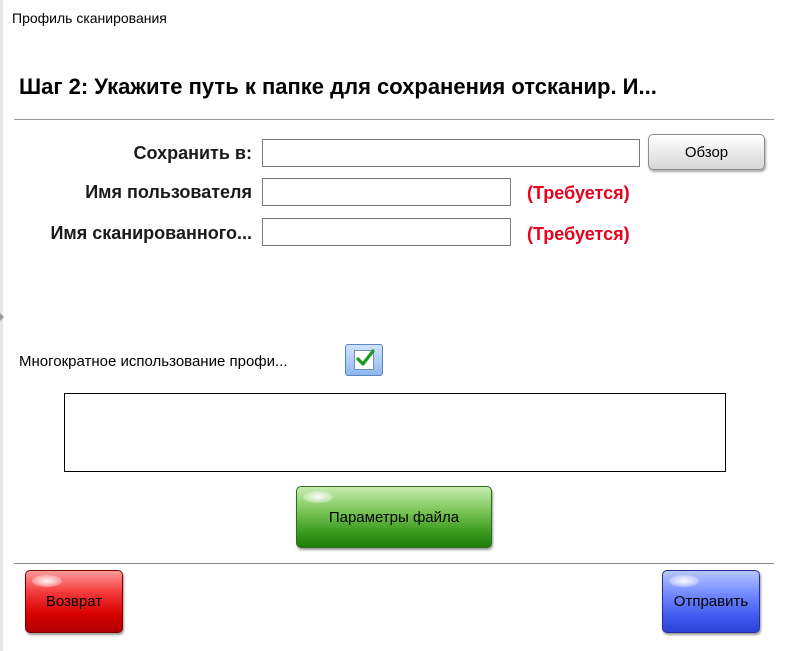 The image size is (800, 651). Describe the element at coordinates (1, 325) in the screenshot. I see `left-edge-bar` at that location.